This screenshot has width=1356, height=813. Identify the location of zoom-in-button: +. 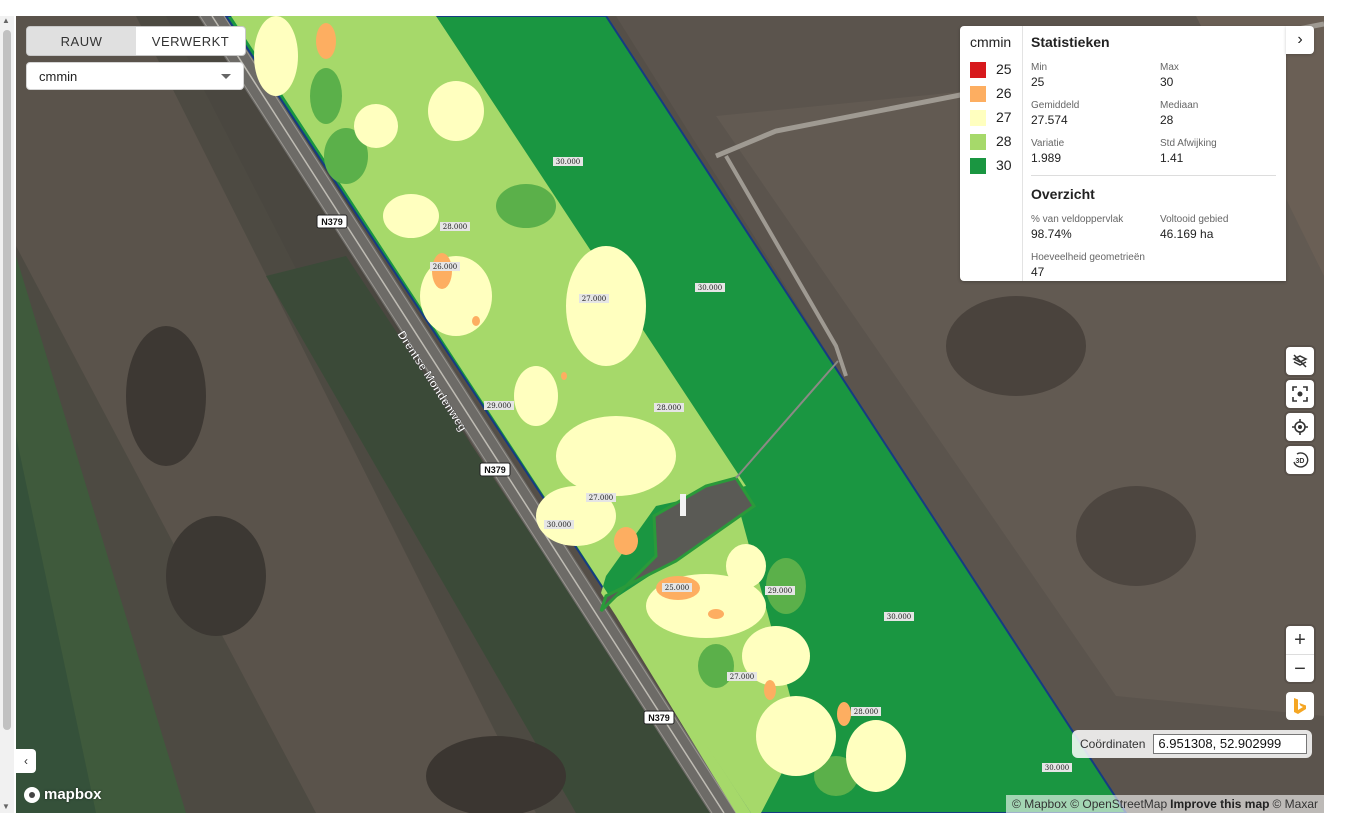
(1300, 640).